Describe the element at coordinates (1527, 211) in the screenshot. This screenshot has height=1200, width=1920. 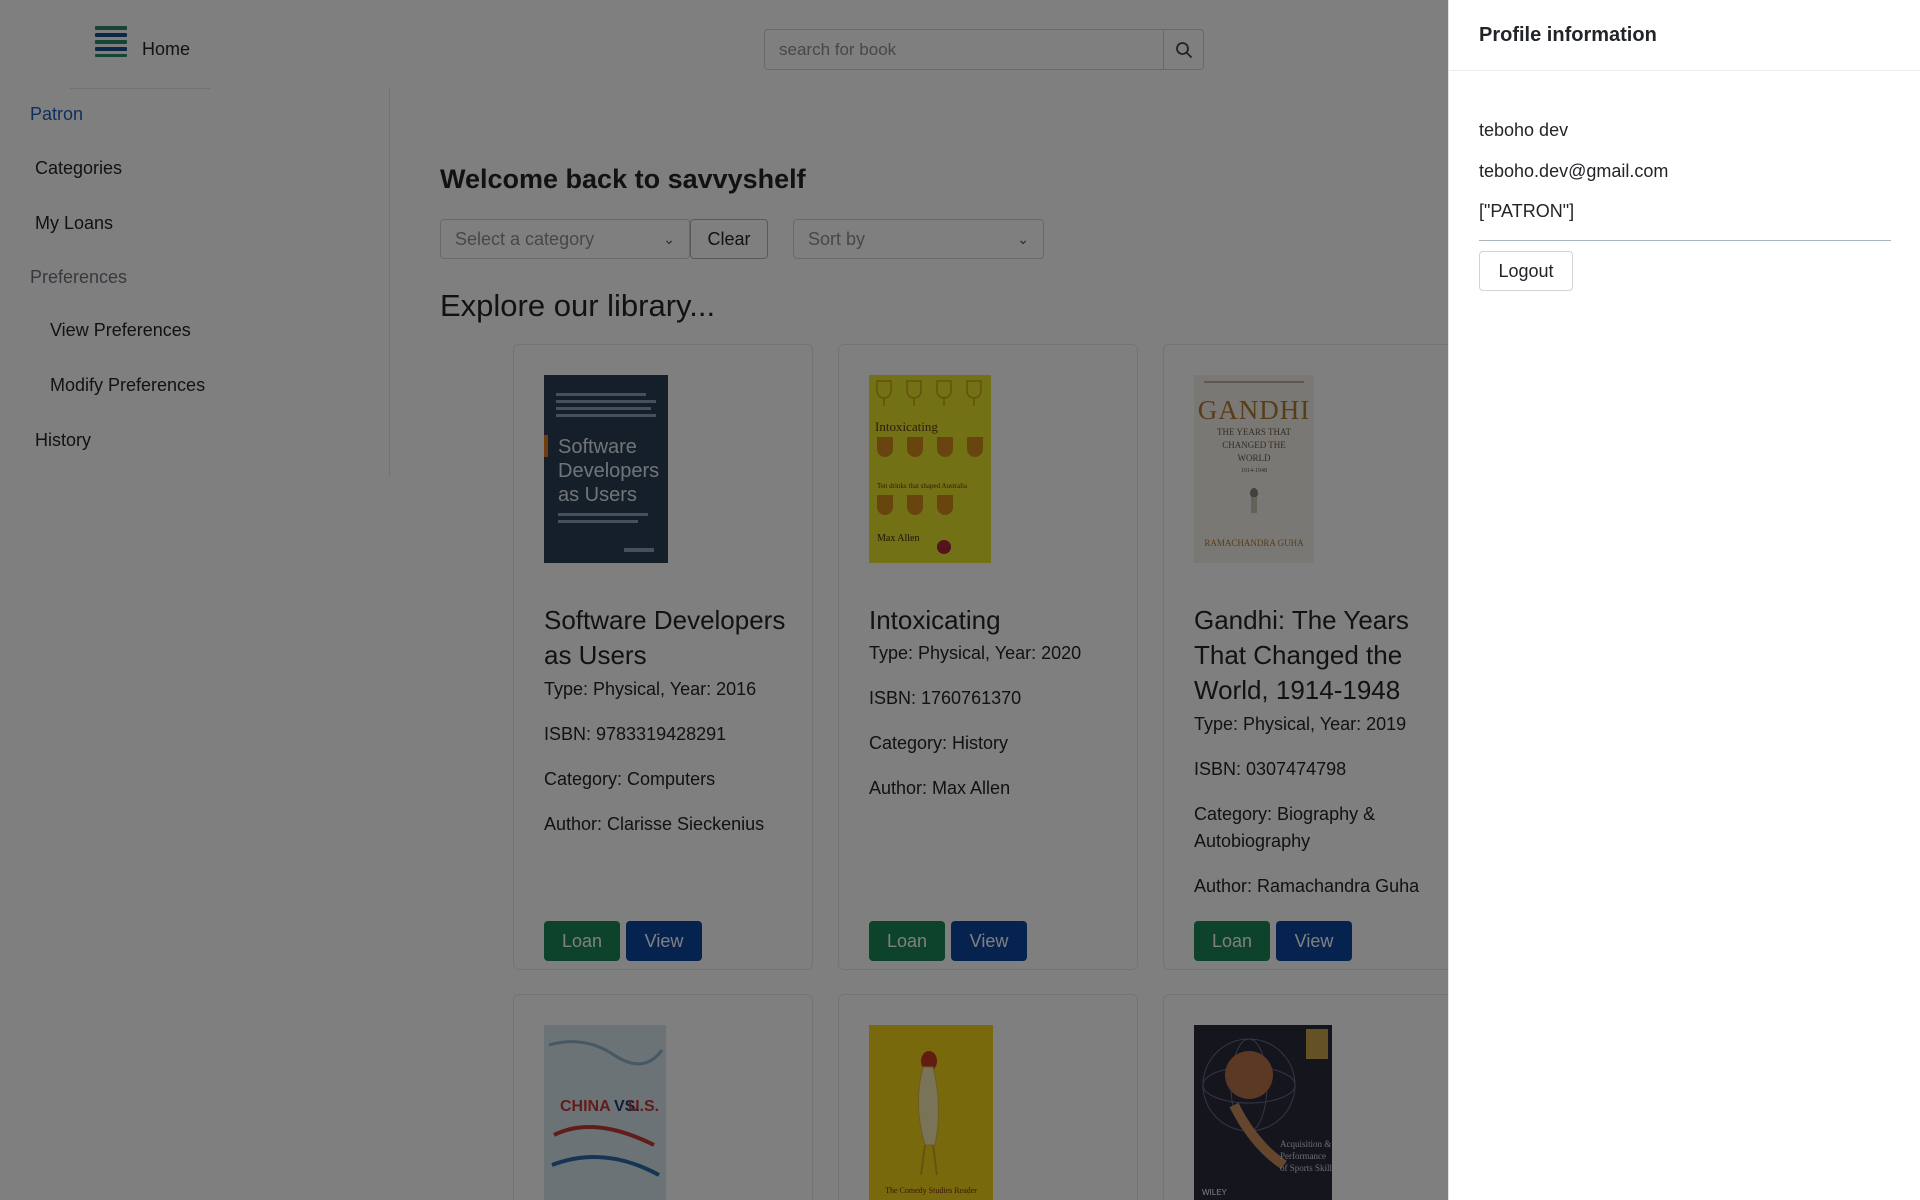
I see `profile-roles: ["PATRON"]` at that location.